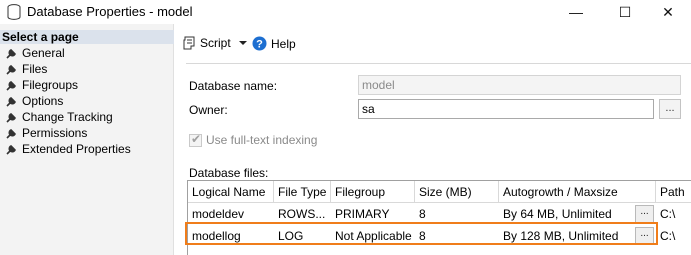 This screenshot has width=691, height=255. I want to click on database-files-label: Database files:, so click(229, 173).